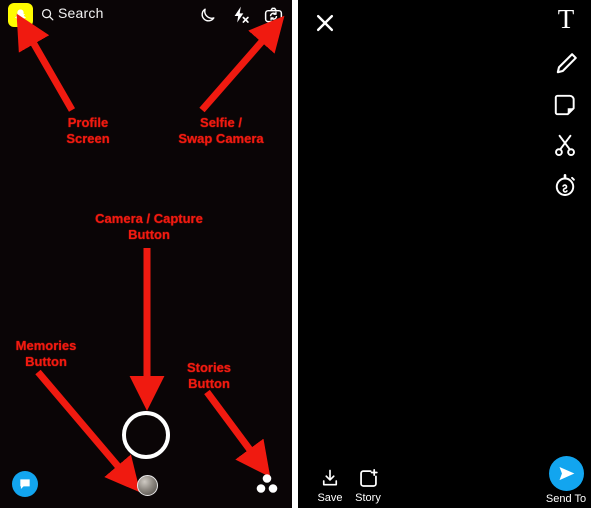 The height and width of the screenshot is (508, 591). What do you see at coordinates (46, 353) in the screenshot?
I see `annotation-memories-button: Memories Button` at bounding box center [46, 353].